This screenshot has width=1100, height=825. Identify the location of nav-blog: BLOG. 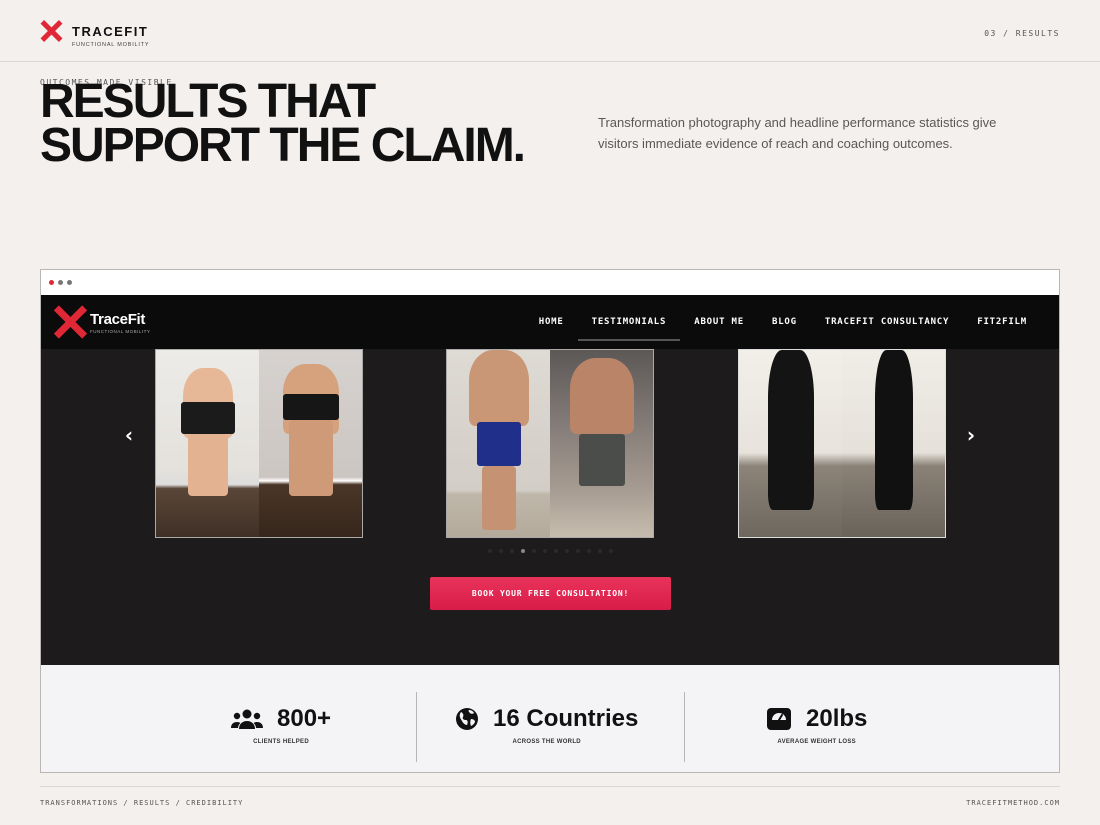
(784, 322).